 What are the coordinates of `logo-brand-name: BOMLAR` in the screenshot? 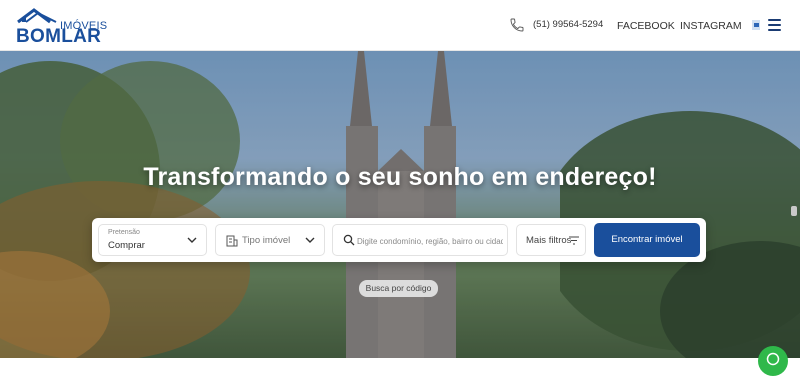 It's located at (59, 36).